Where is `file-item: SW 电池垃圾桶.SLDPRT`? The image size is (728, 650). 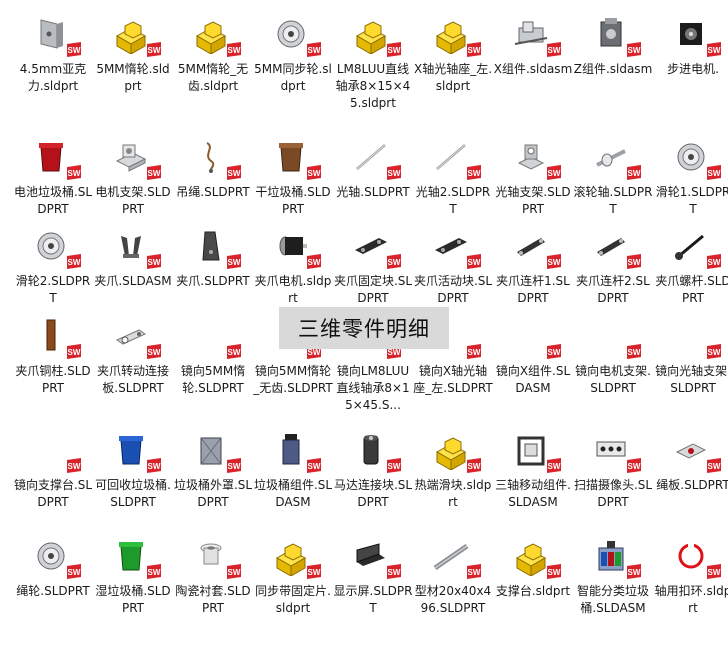
file-item: SW 电池垃圾桶.SLDPRT is located at coordinates (53, 177).